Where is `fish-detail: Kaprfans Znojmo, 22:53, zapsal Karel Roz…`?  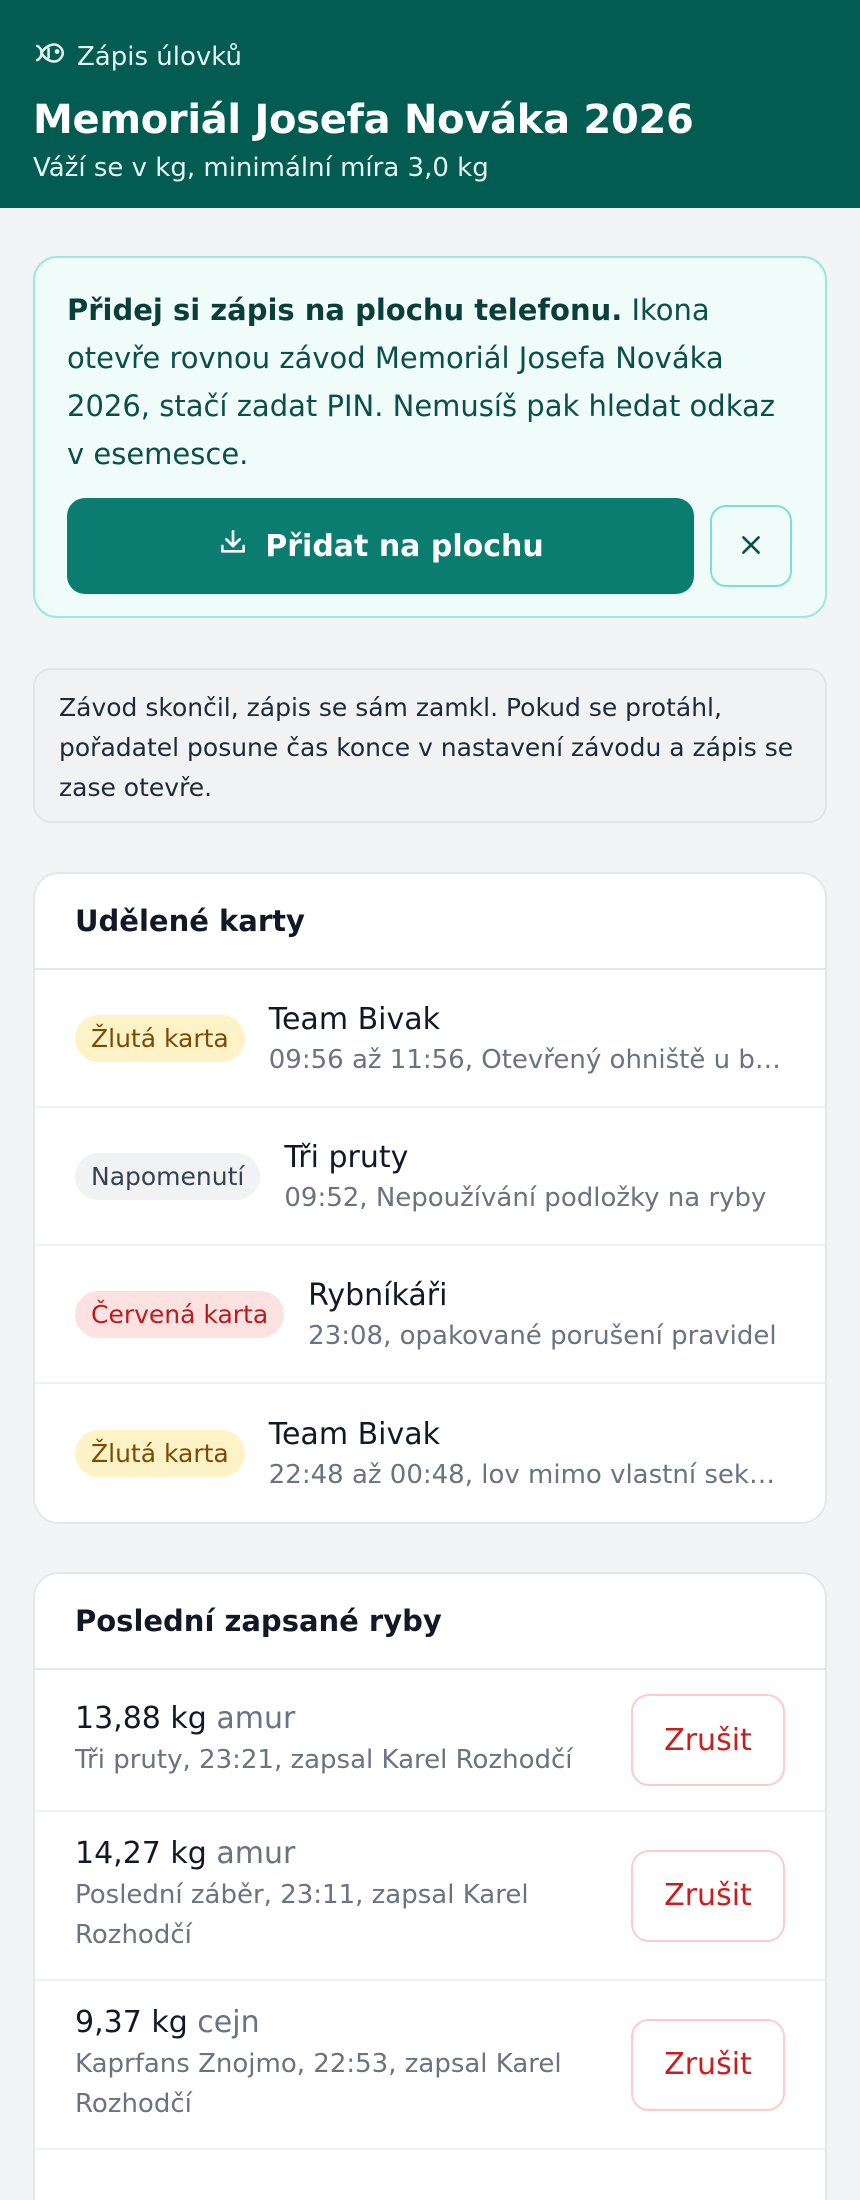
fish-detail: Kaprfans Znojmo, 22:53, zapsal Karel Roz… is located at coordinates (318, 2084).